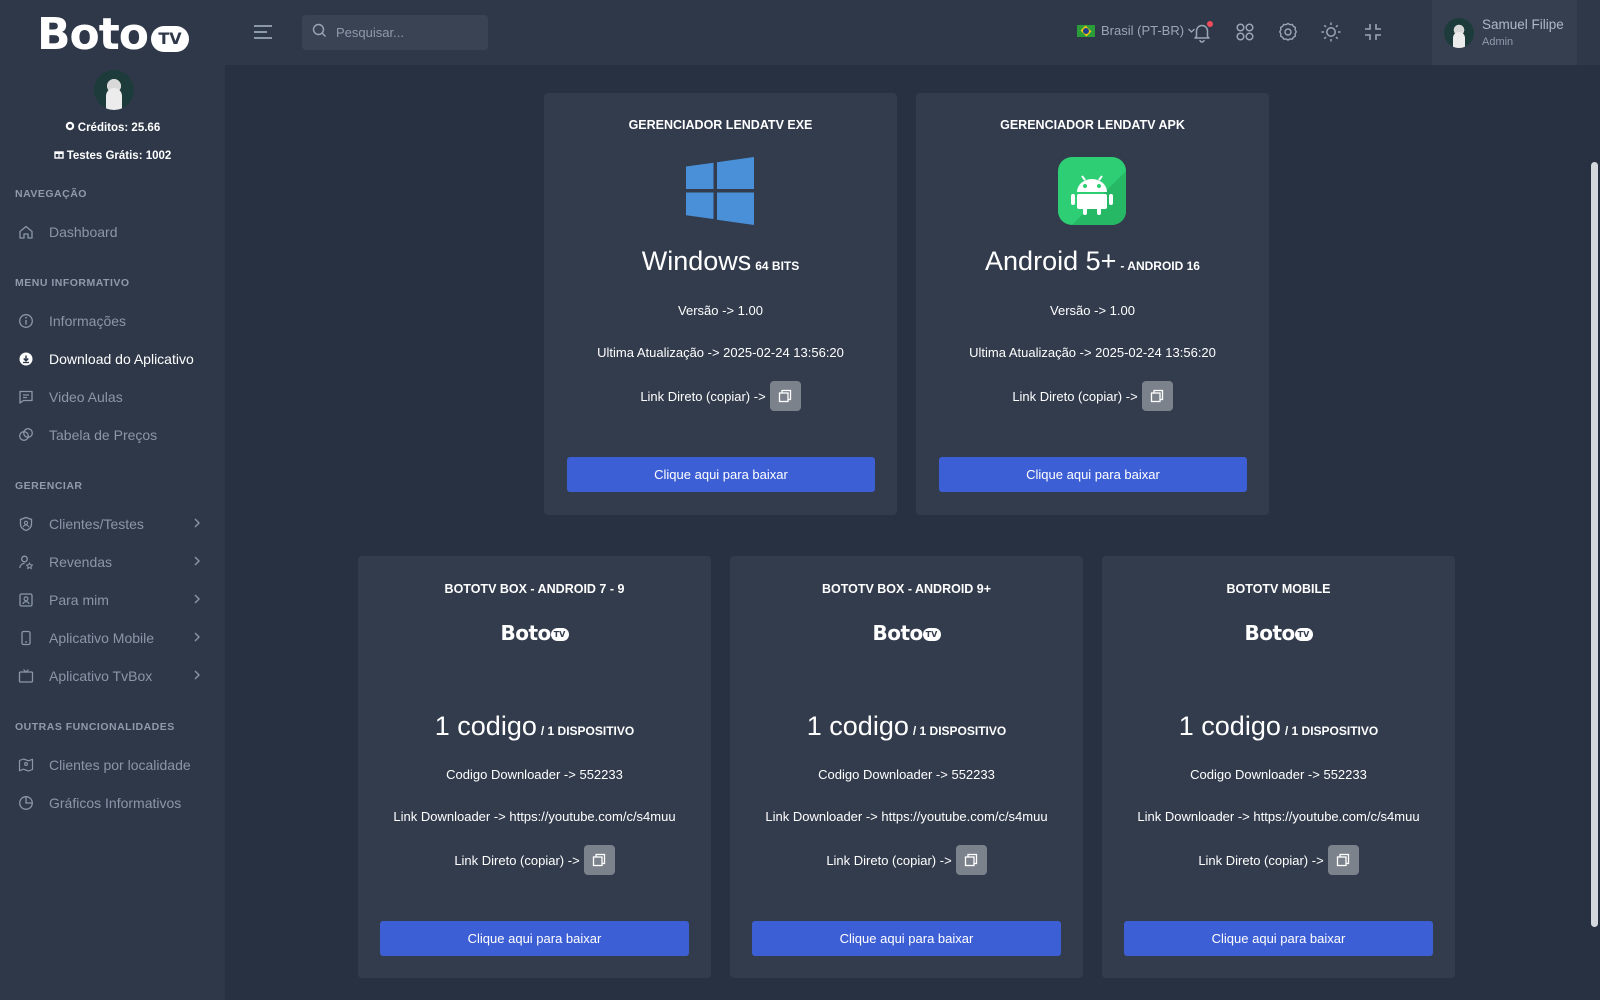 Image resolution: width=1600 pixels, height=1000 pixels. I want to click on sidebar-item-graficos: Gráficos Informativos, so click(112, 803).